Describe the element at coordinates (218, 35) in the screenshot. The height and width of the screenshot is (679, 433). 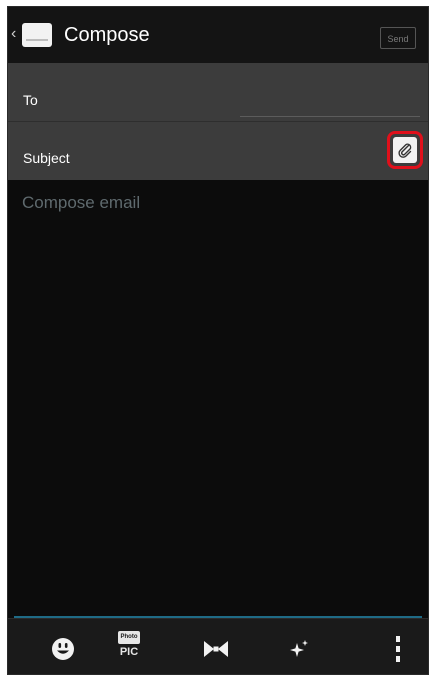
I see `action-bar: ‹ Compose Send` at that location.